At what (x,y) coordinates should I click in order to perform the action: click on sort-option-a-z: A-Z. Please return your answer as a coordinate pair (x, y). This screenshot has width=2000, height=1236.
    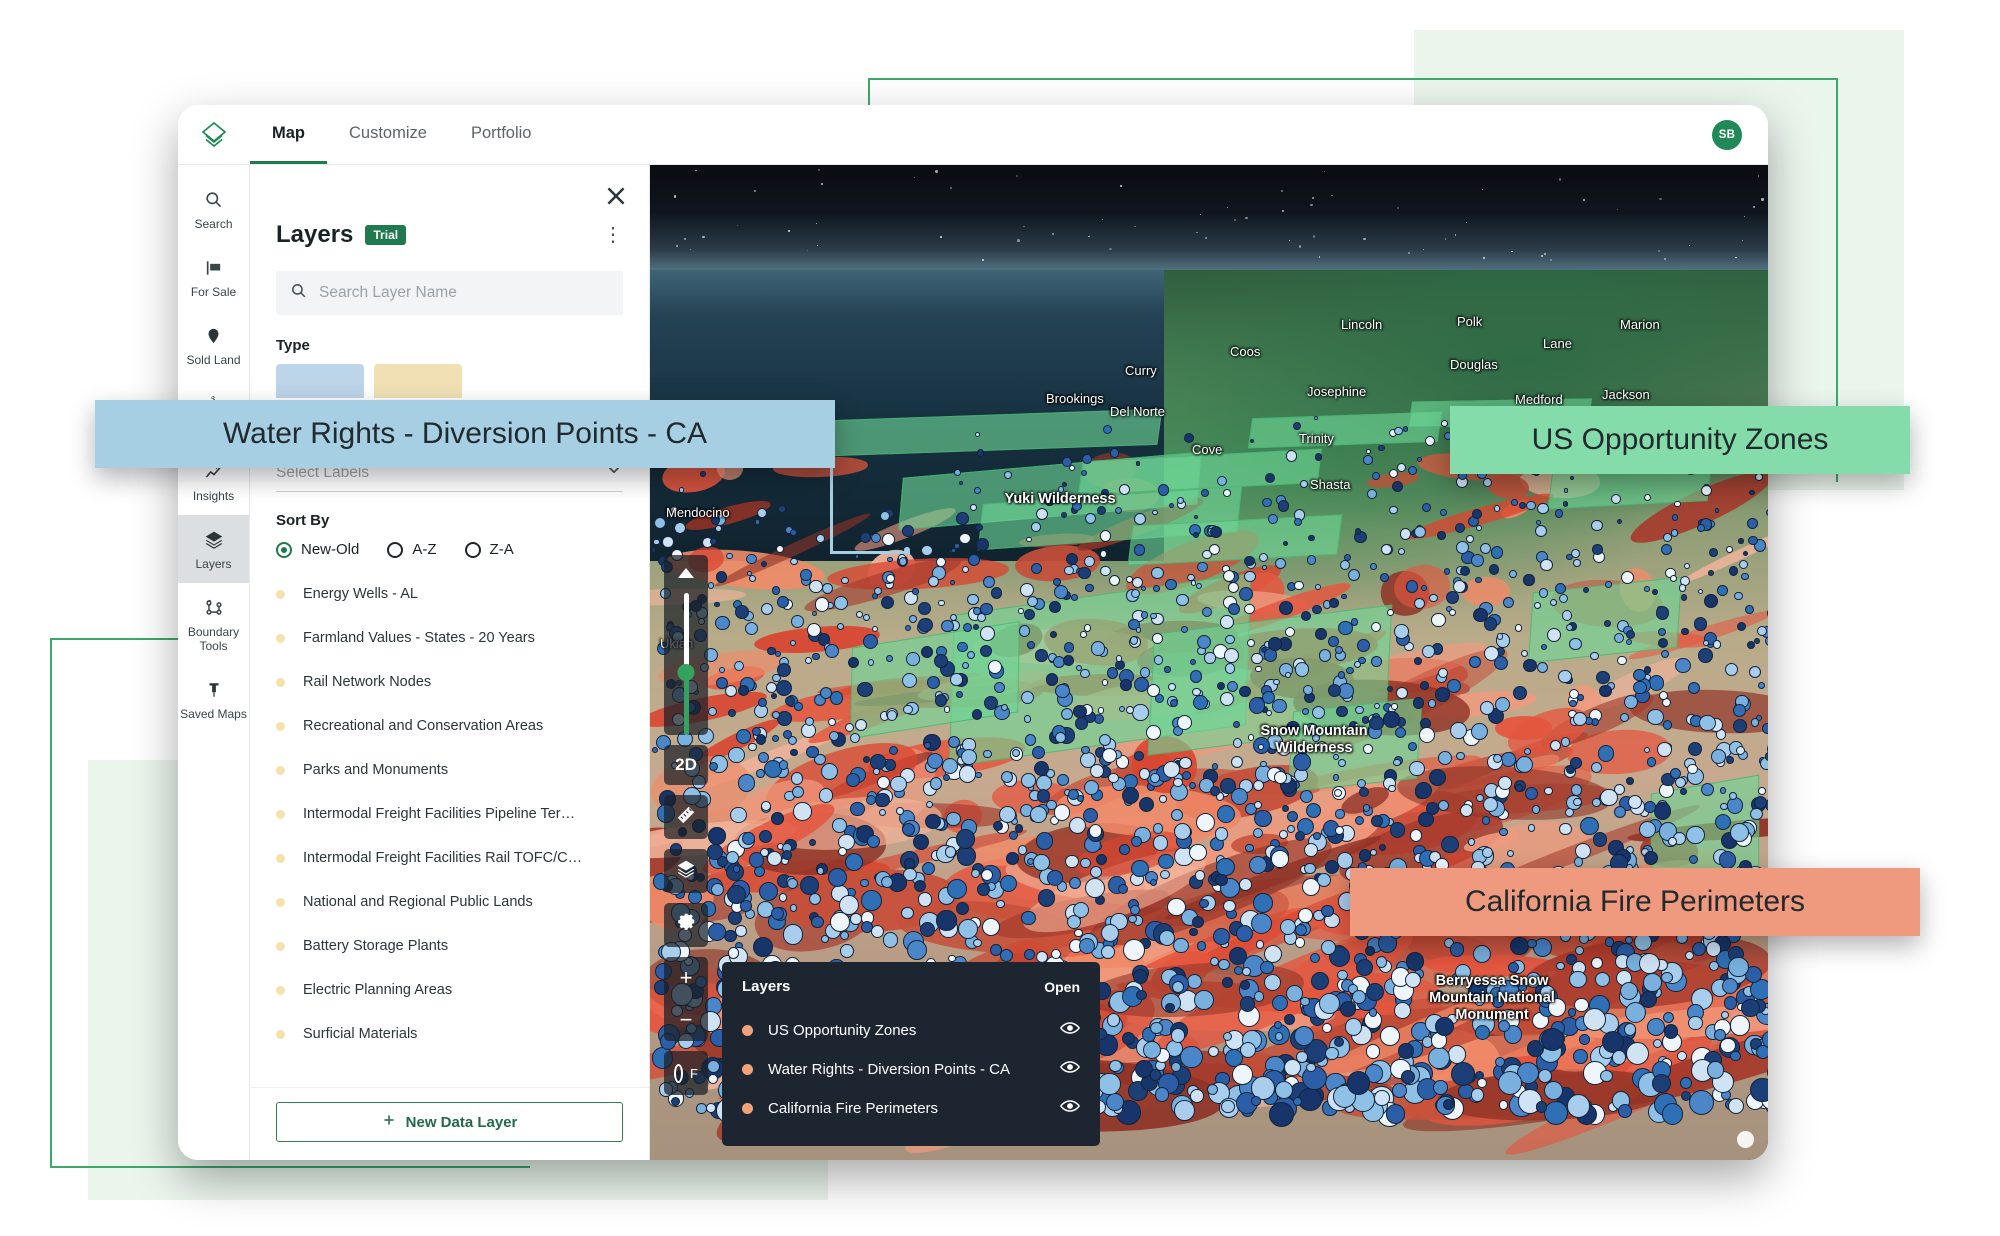
    Looking at the image, I should click on (412, 549).